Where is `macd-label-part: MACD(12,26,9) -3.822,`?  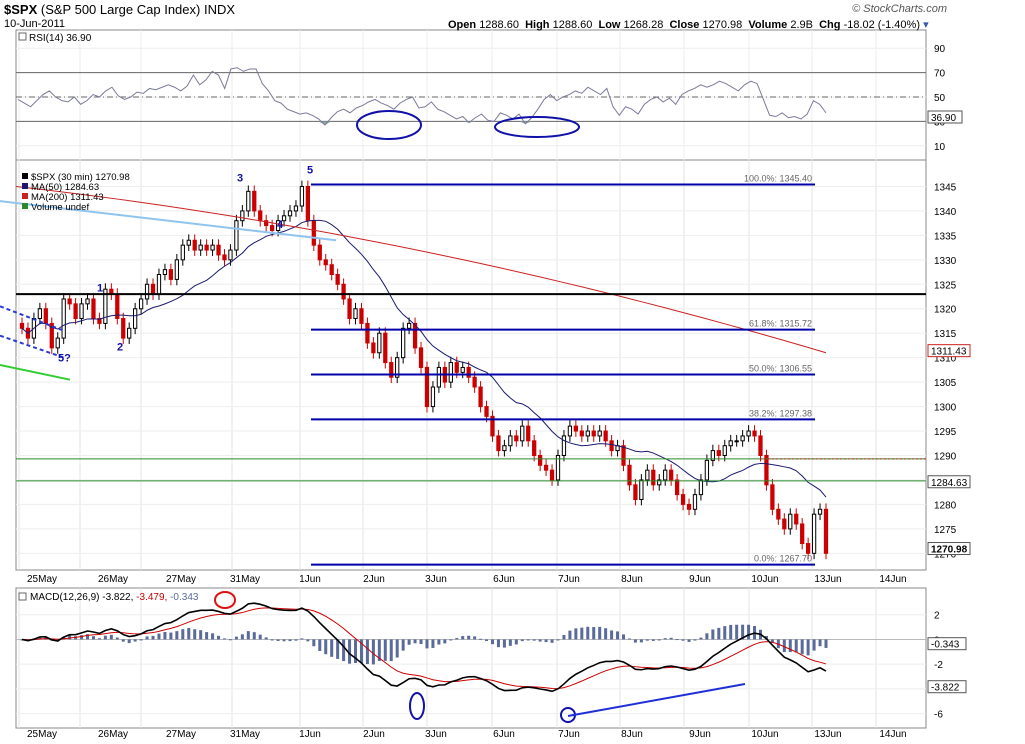 macd-label-part: MACD(12,26,9) -3.822, is located at coordinates (83, 597).